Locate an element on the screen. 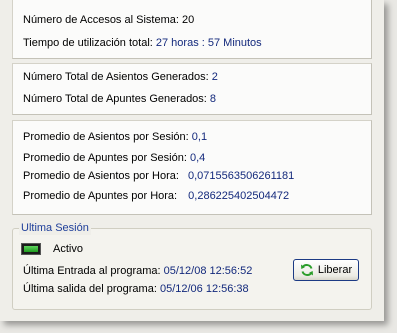 This screenshot has height=333, width=397. asientos-sesion-value: 0,1 is located at coordinates (199, 137).